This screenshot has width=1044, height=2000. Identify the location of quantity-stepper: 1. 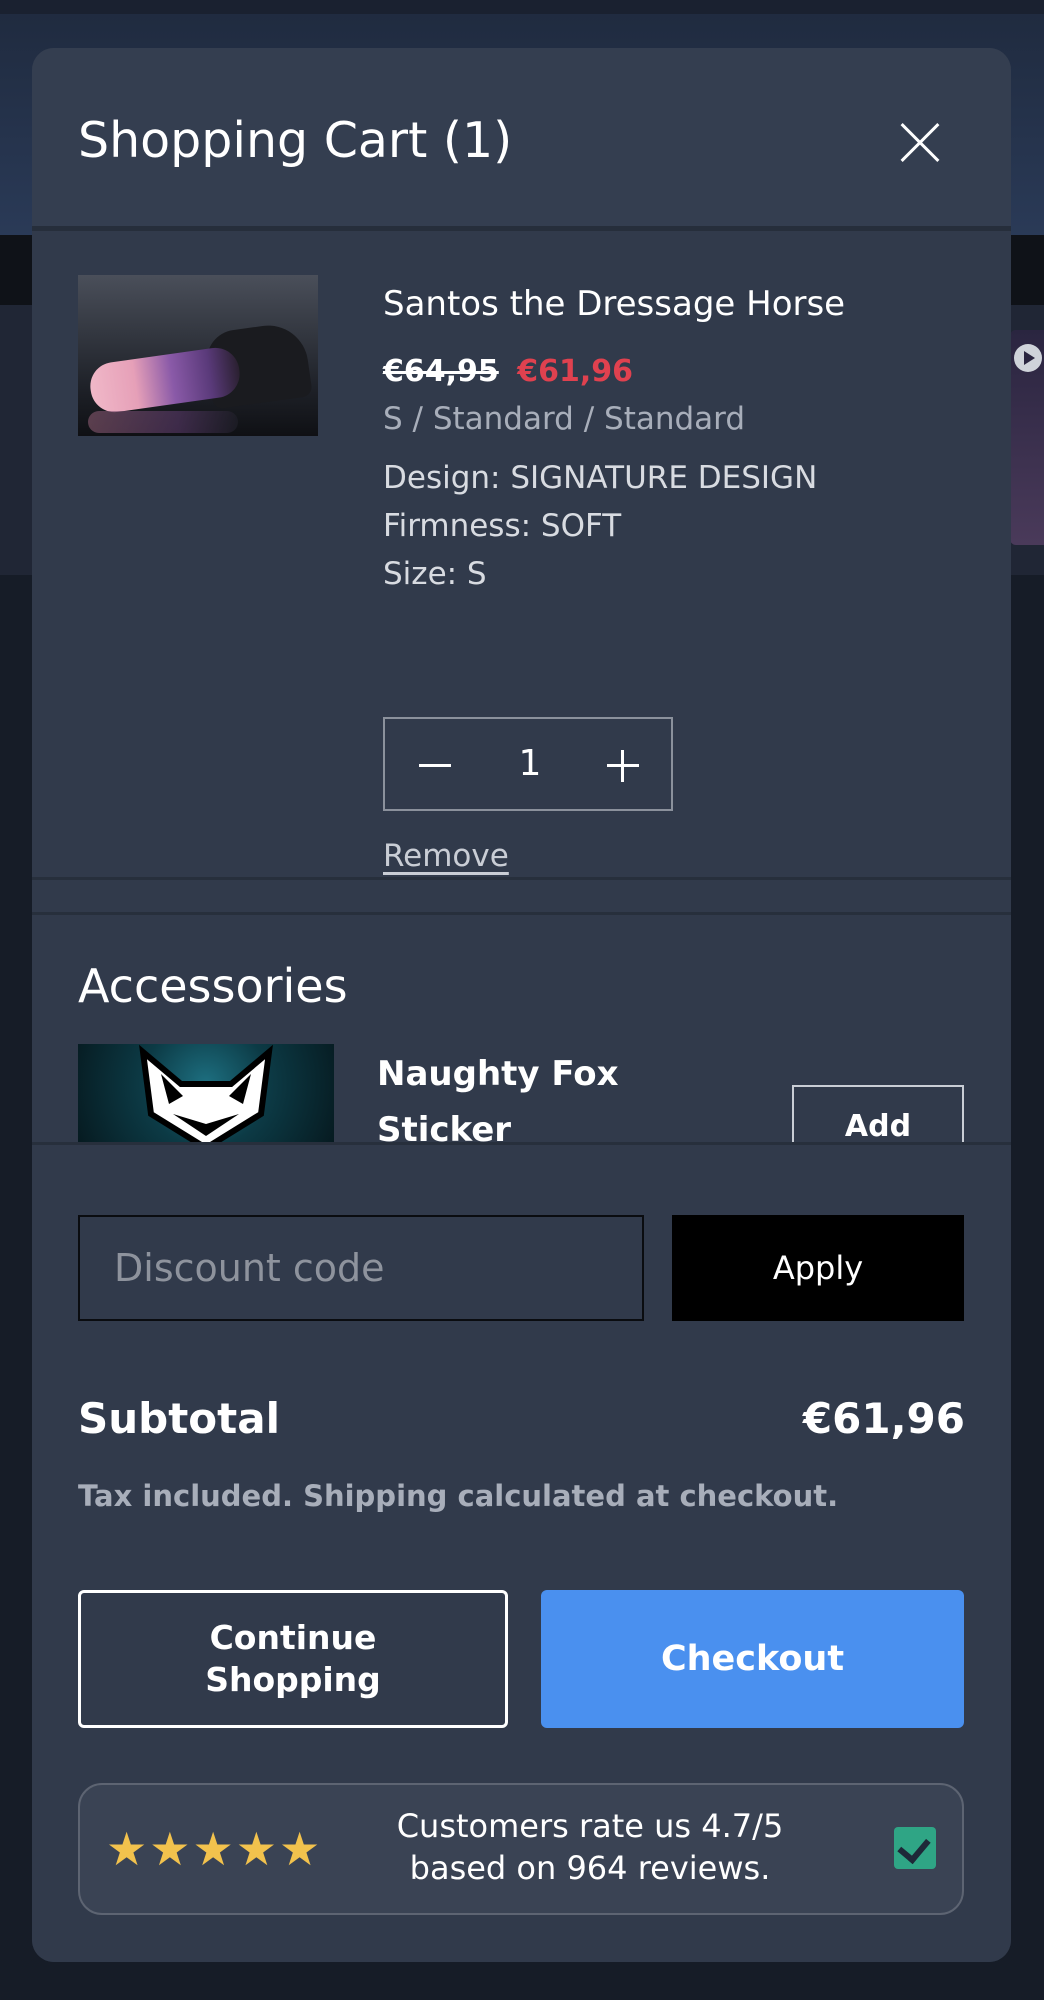
(528, 764).